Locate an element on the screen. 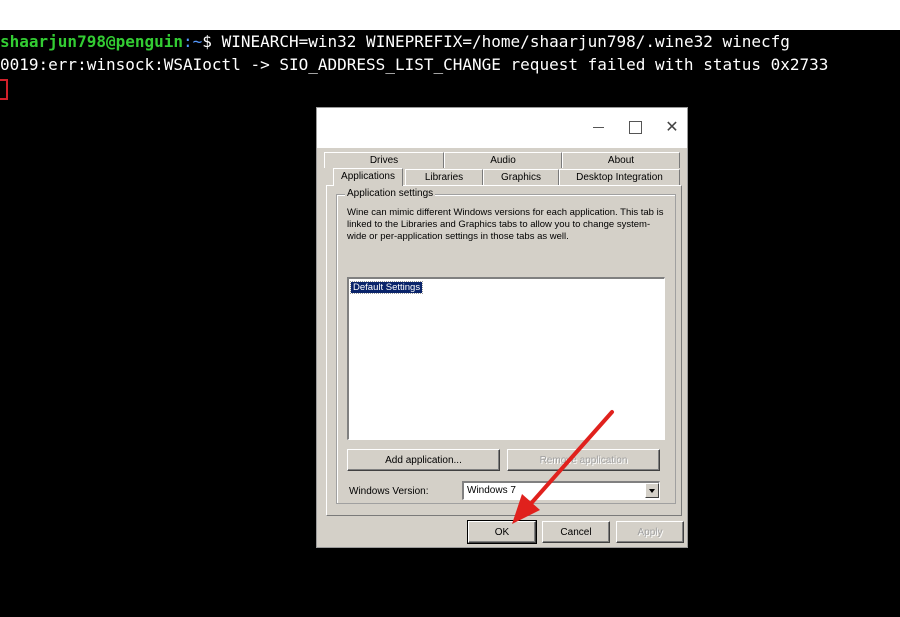 This screenshot has height=617, width=900. windows-version-select: Windows 7 is located at coordinates (561, 490).